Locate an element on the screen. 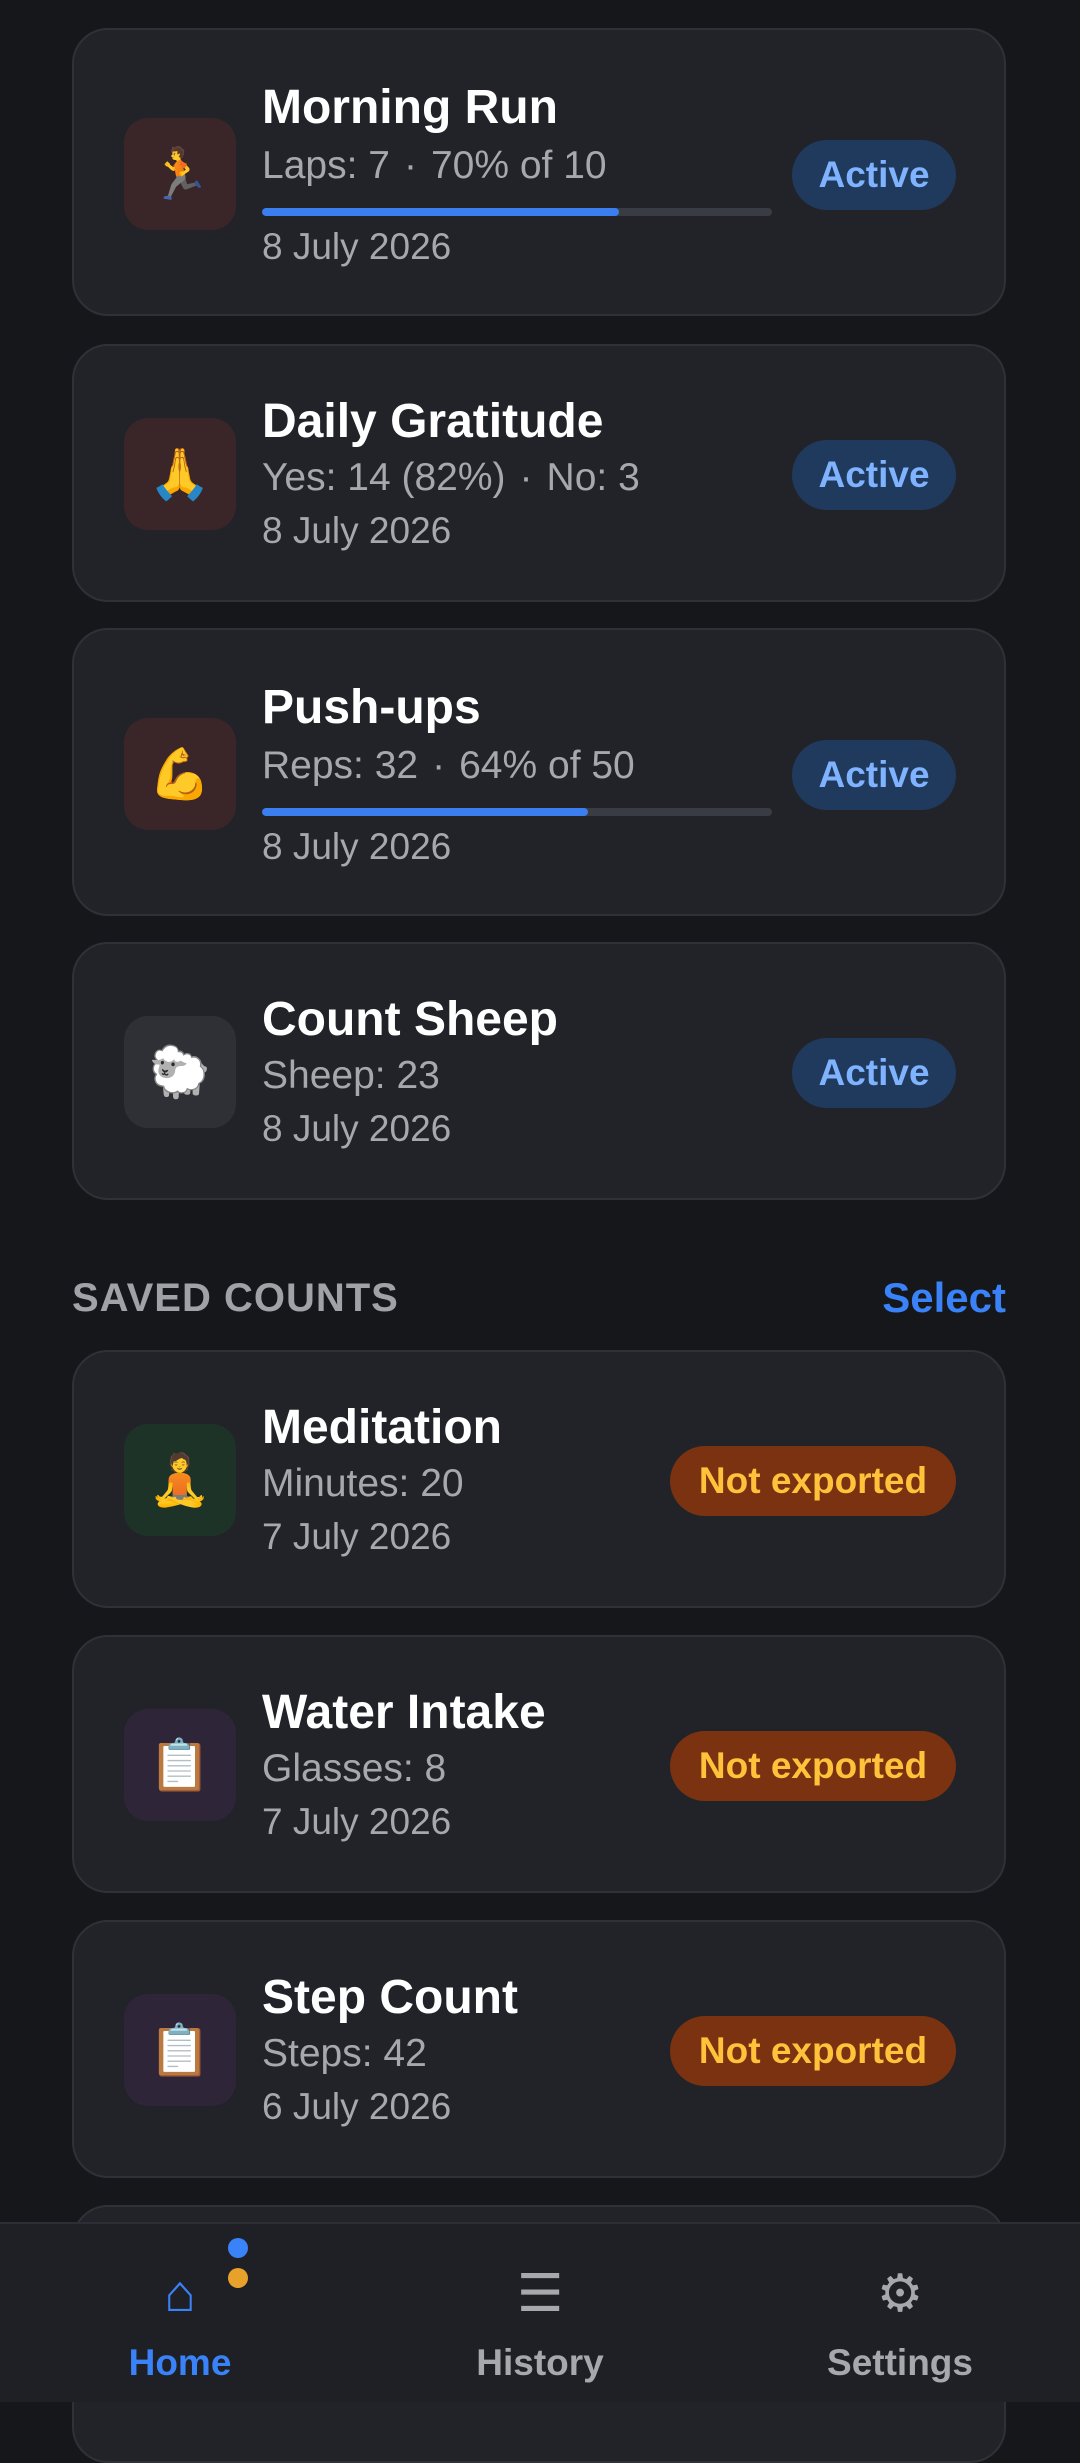 Image resolution: width=1080 pixels, height=2463 pixels. meditation-icon: 🧘 is located at coordinates (180, 1480).